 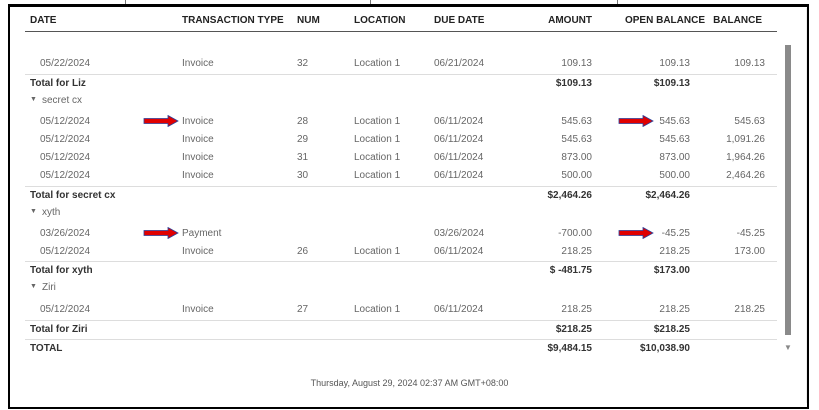 What do you see at coordinates (73, 195) in the screenshot?
I see `total-label: Total for secret cx` at bounding box center [73, 195].